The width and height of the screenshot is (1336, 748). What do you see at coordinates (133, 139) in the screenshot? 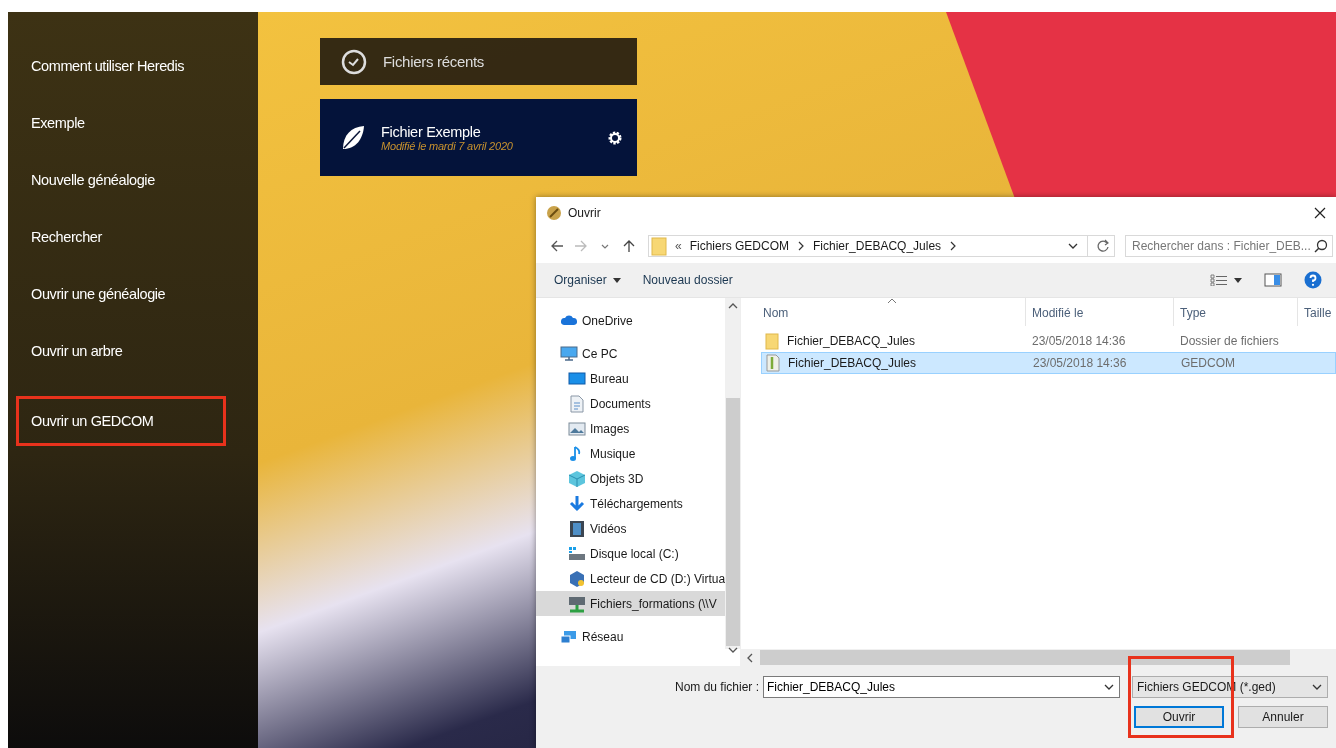
I see `menu-item: Exemple` at bounding box center [133, 139].